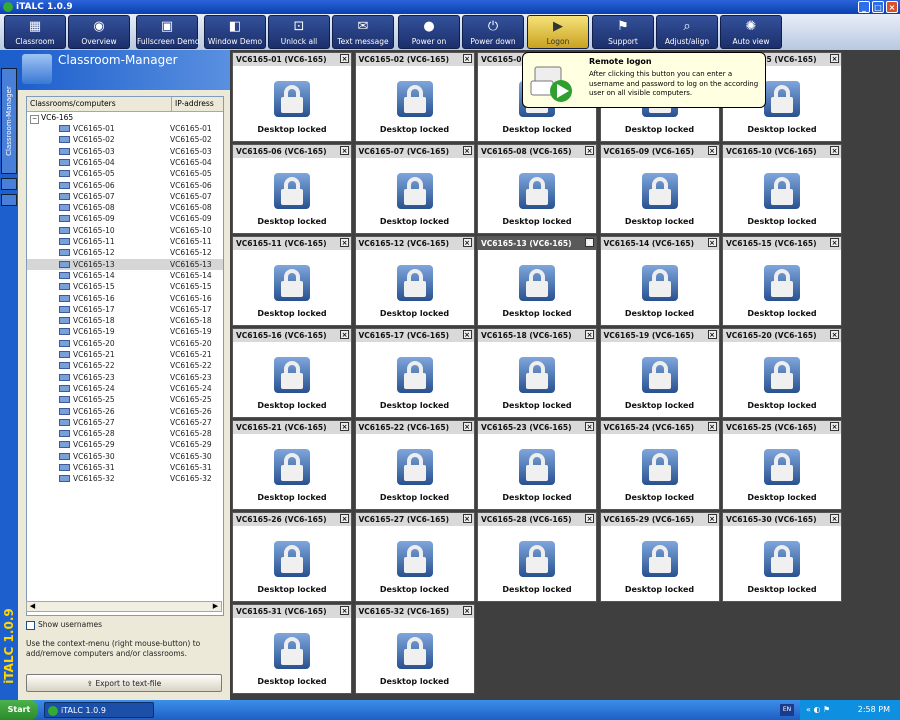 This screenshot has width=900, height=720. Describe the element at coordinates (687, 32) in the screenshot. I see `toolbar-button-11: ⌕ Adjust/align` at that location.